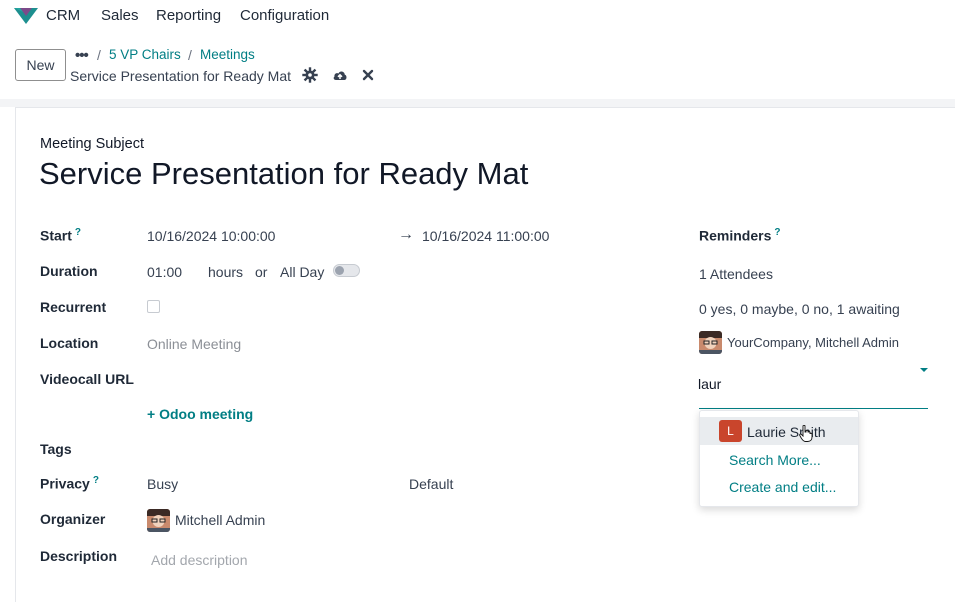 This screenshot has width=955, height=602. What do you see at coordinates (153, 306) in the screenshot?
I see `recurrent-checkbox` at bounding box center [153, 306].